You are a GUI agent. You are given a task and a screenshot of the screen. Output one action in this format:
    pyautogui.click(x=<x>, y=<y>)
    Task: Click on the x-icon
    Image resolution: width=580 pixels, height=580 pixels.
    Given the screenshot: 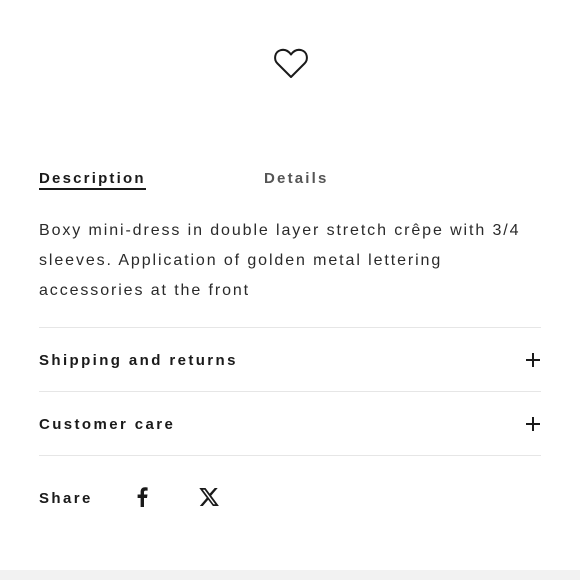 What is the action you would take?
    pyautogui.click(x=209, y=497)
    